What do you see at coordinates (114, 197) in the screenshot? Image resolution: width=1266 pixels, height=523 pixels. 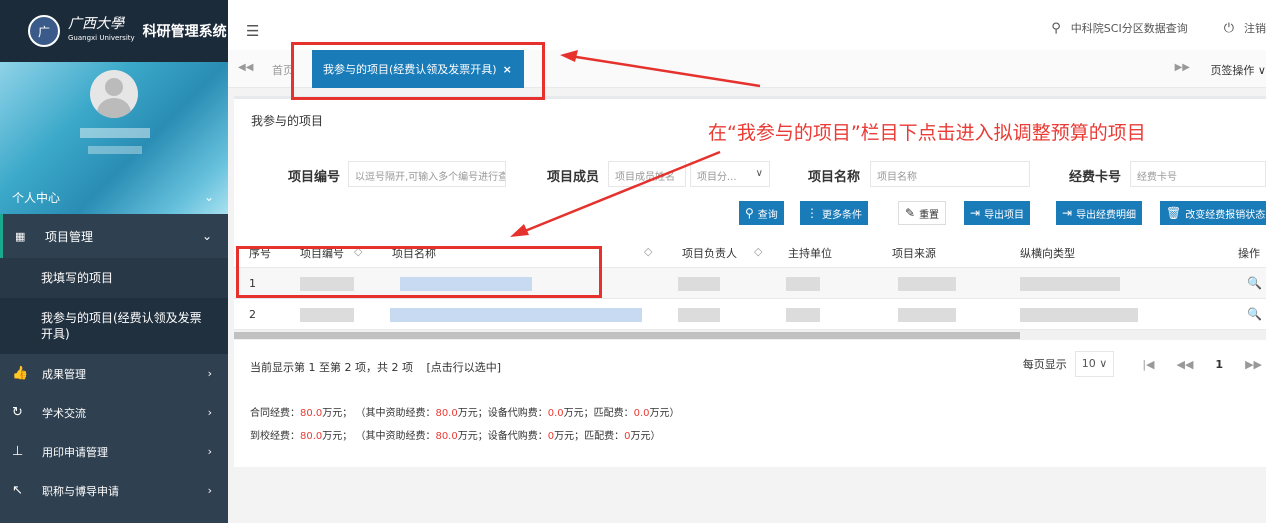 I see `personal-center: 个人中心 ⌄` at bounding box center [114, 197].